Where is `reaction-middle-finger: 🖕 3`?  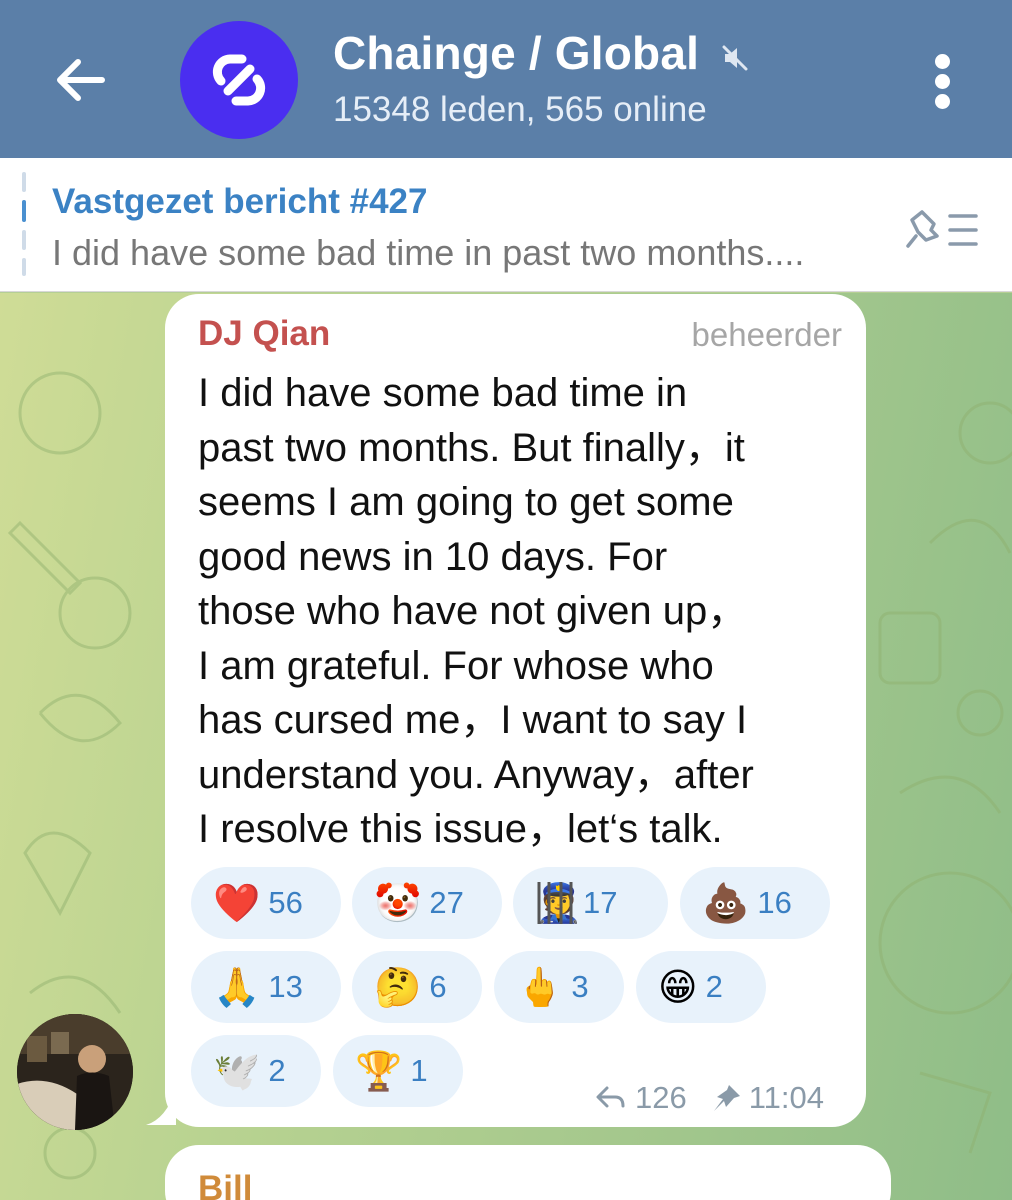 reaction-middle-finger: 🖕 3 is located at coordinates (559, 987).